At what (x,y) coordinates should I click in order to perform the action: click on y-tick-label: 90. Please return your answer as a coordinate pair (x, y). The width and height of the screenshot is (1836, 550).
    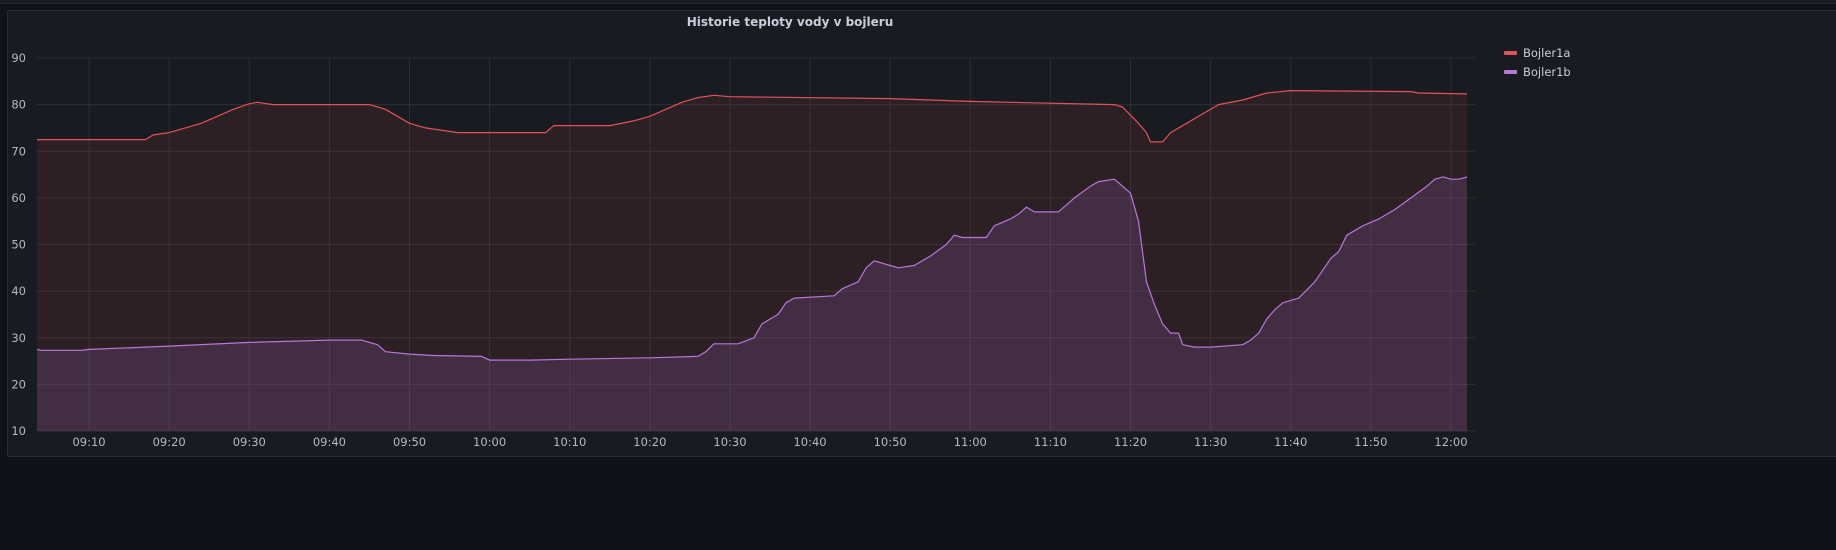
    Looking at the image, I should click on (18, 58).